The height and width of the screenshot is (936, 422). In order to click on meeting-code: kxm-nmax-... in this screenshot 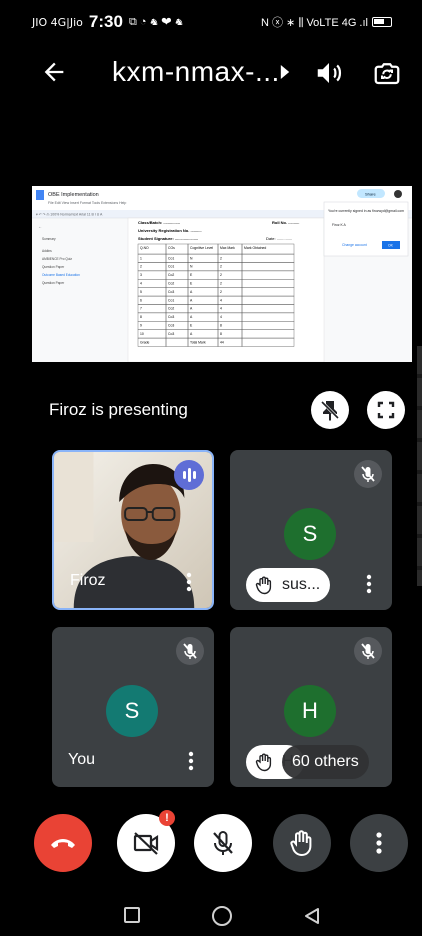, I will do `click(196, 72)`.